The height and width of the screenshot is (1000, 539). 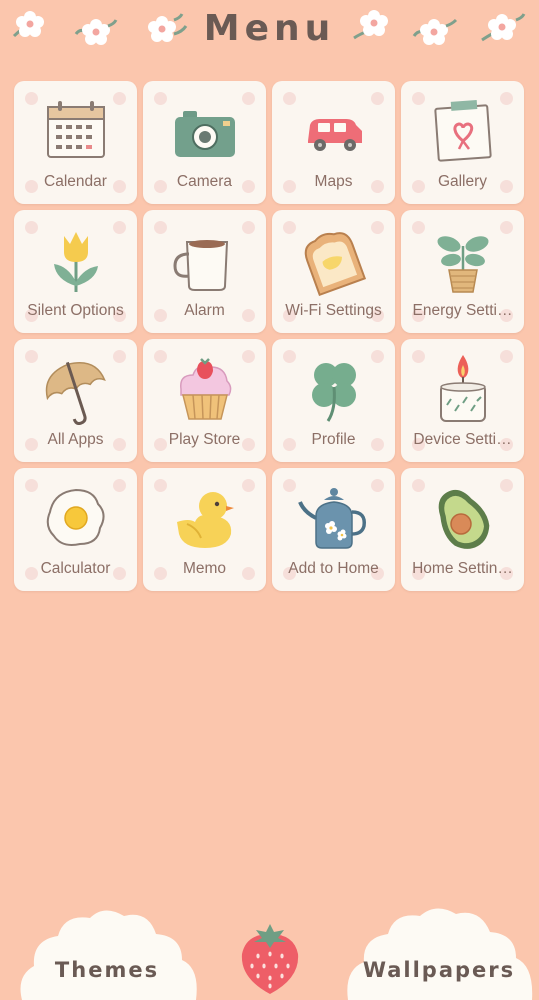 I want to click on app-label: Profile, so click(x=333, y=439).